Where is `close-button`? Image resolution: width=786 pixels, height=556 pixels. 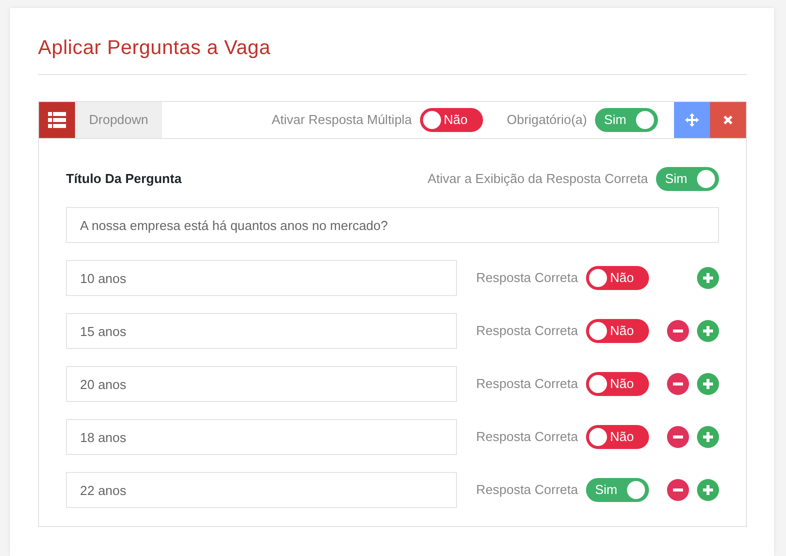
close-button is located at coordinates (728, 120).